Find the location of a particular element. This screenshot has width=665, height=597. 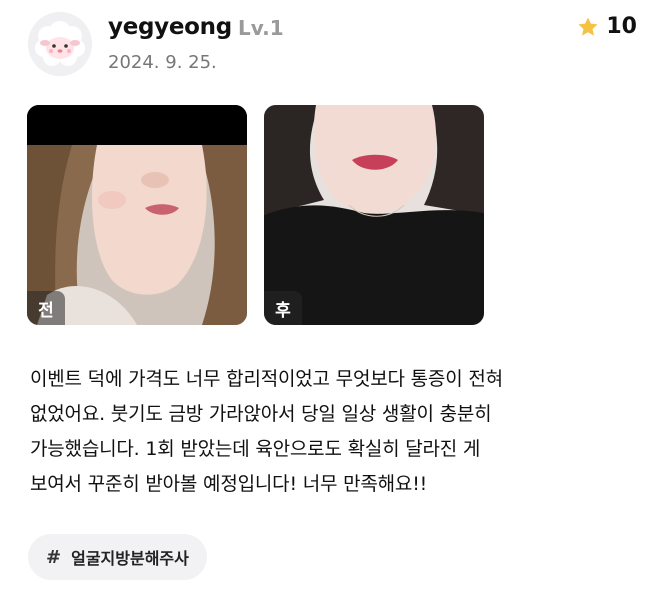

before-label: 전 is located at coordinates (46, 308).